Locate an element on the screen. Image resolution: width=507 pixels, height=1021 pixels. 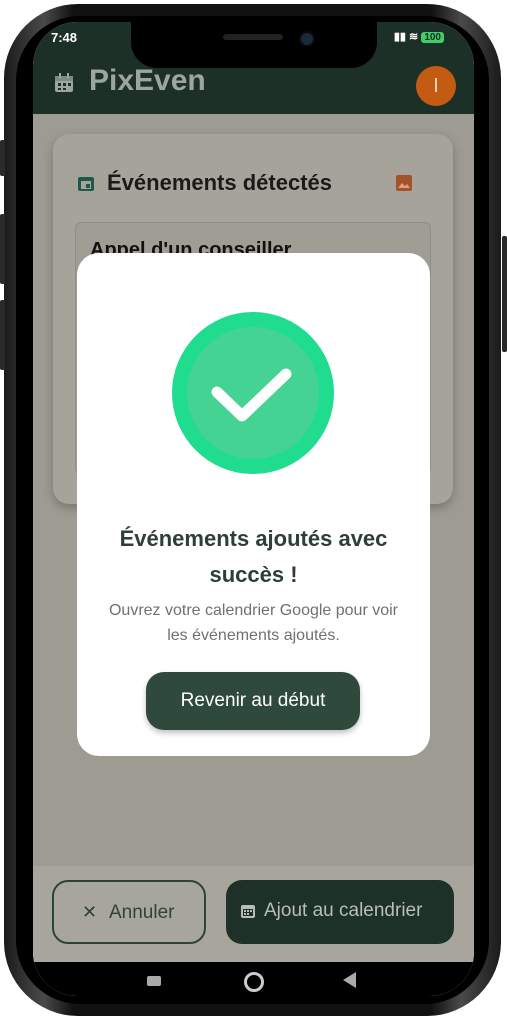
avatar: I is located at coordinates (436, 86).